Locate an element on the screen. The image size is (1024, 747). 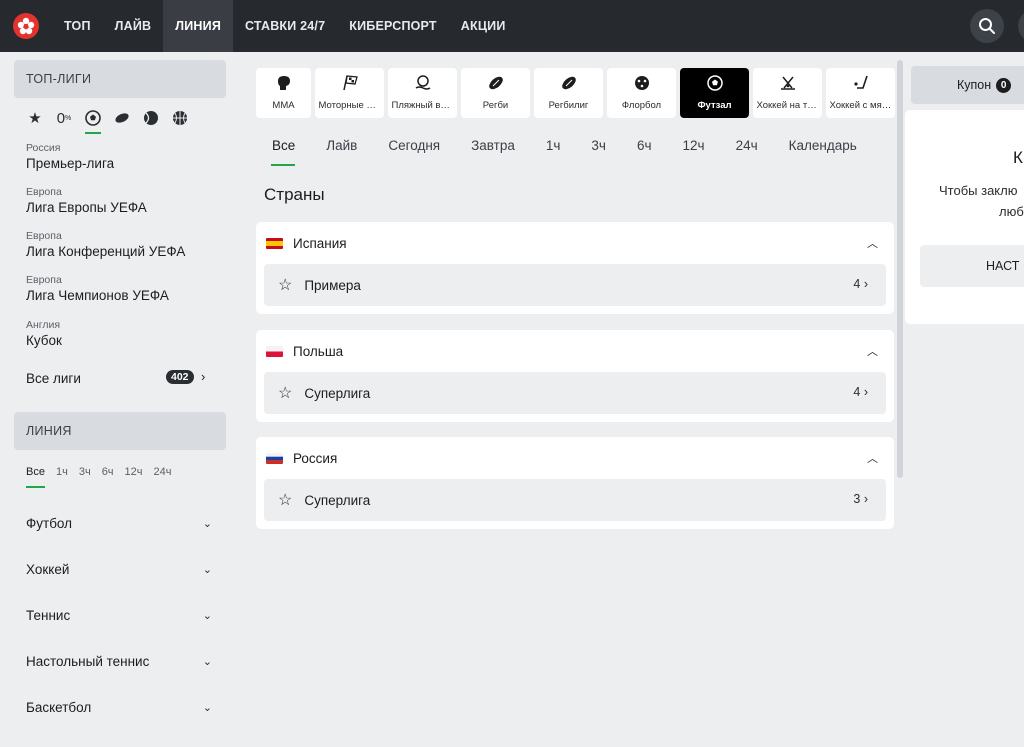
championship-row: ☆ Суперлига 4 › is located at coordinates (575, 393).